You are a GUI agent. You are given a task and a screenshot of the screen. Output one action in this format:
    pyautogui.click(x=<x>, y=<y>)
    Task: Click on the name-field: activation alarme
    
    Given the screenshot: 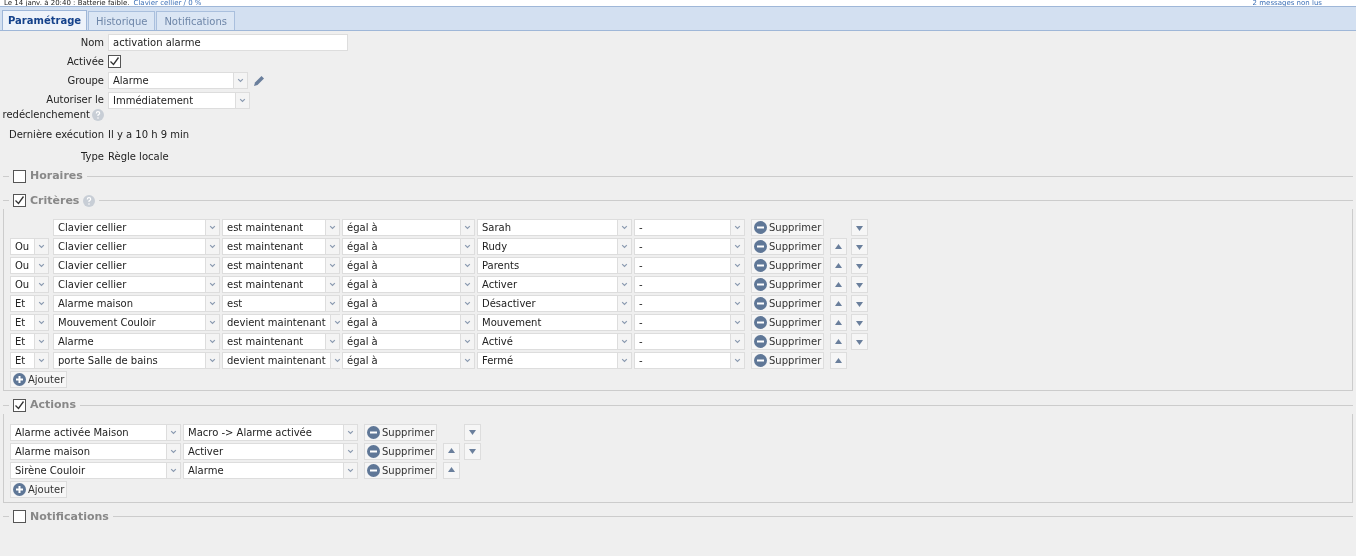 What is the action you would take?
    pyautogui.click(x=228, y=42)
    